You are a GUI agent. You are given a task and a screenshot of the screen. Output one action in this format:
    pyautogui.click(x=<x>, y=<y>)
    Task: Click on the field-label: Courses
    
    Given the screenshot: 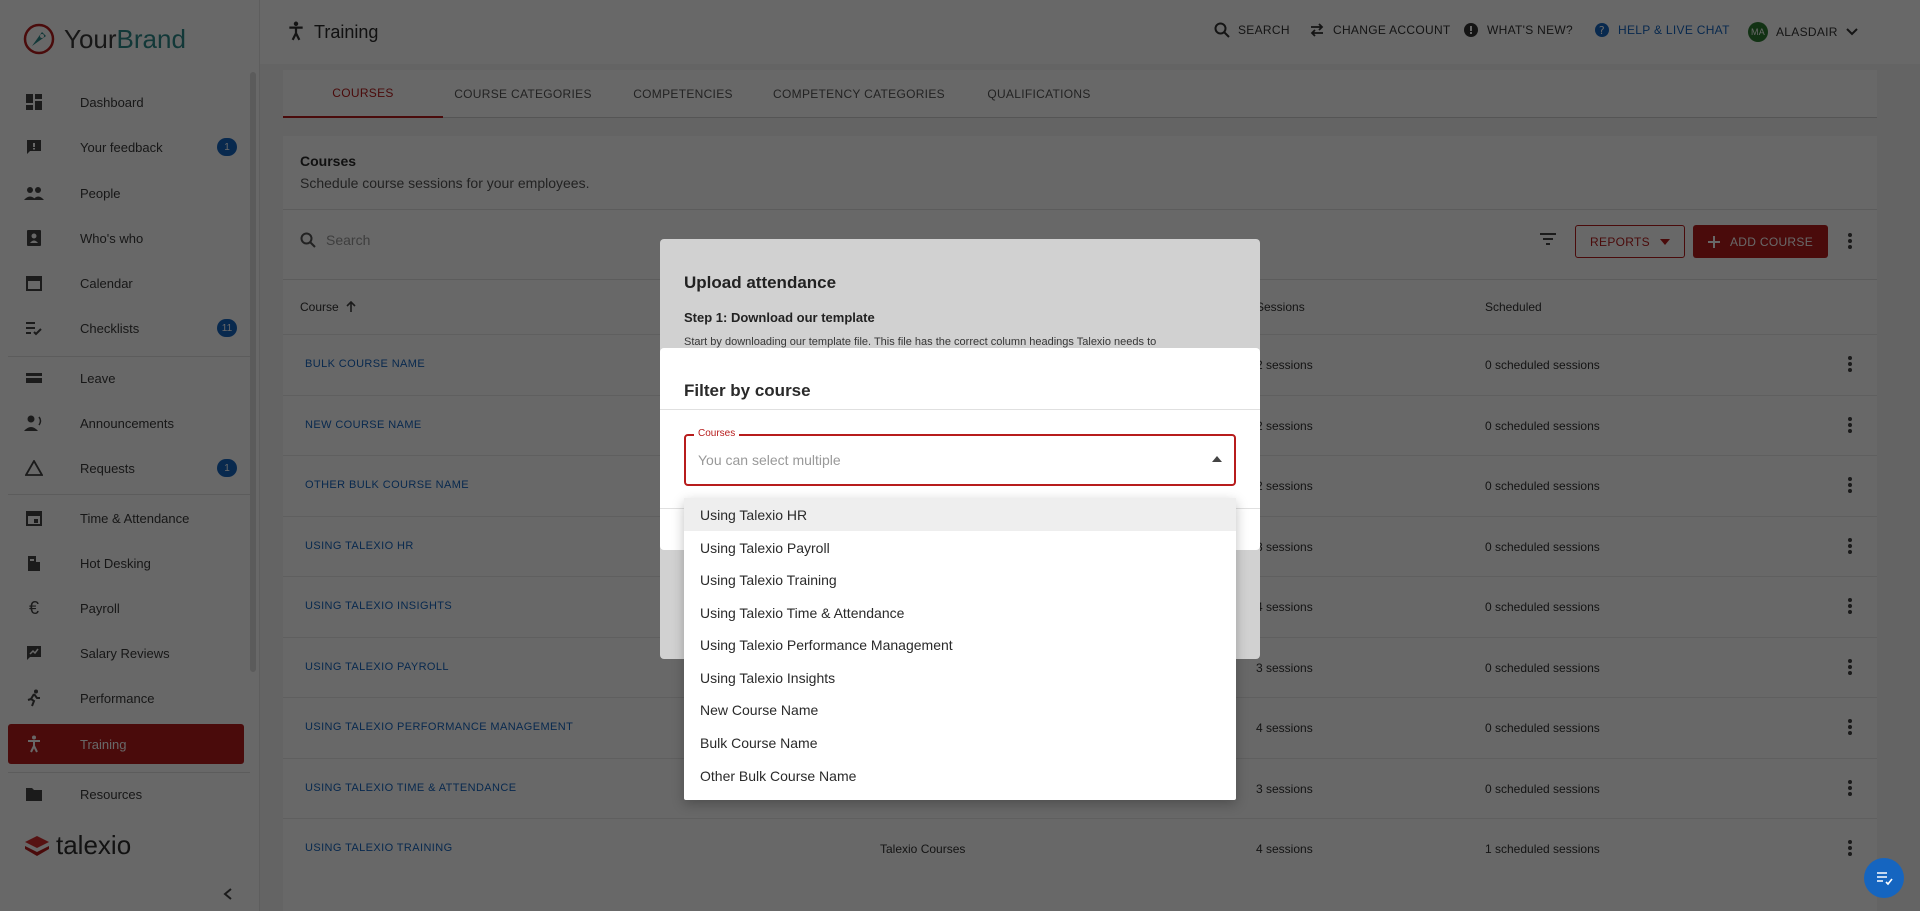 What is the action you would take?
    pyautogui.click(x=717, y=433)
    